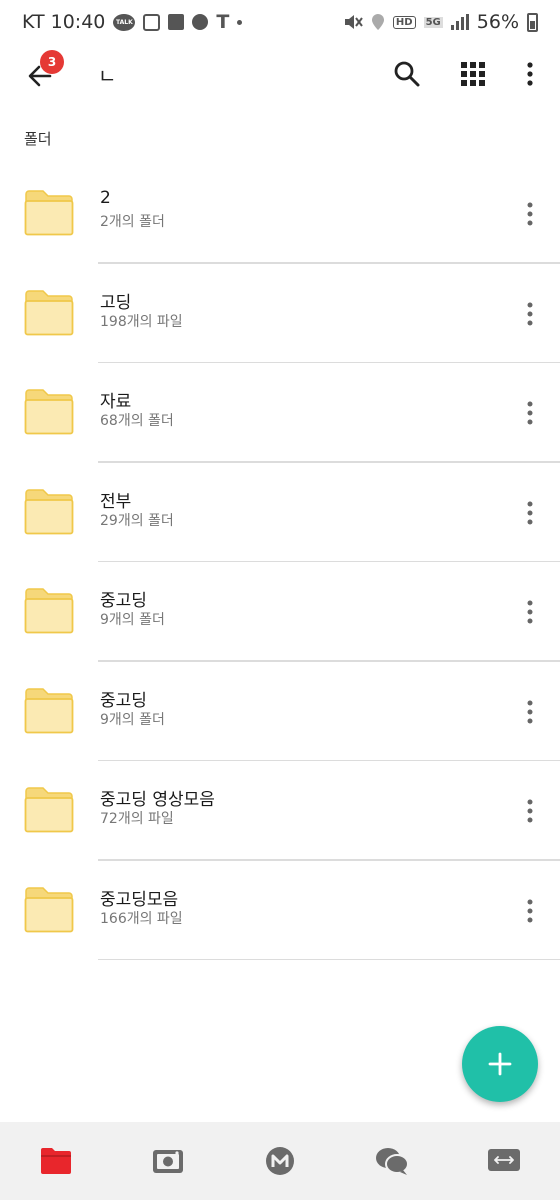 This screenshot has width=560, height=1200. What do you see at coordinates (137, 520) in the screenshot?
I see `folder-meta: 29개의 폴더` at bounding box center [137, 520].